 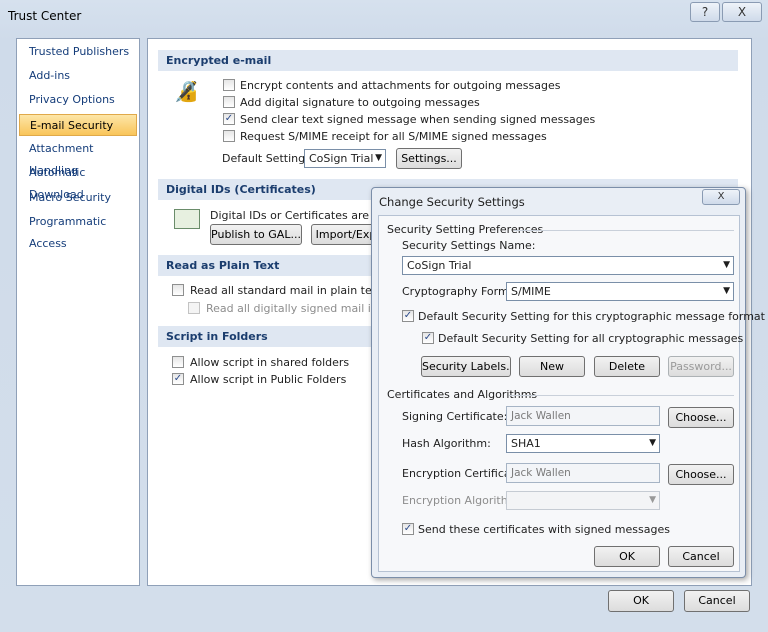 I want to click on encrypt-checkbox, so click(x=229, y=85).